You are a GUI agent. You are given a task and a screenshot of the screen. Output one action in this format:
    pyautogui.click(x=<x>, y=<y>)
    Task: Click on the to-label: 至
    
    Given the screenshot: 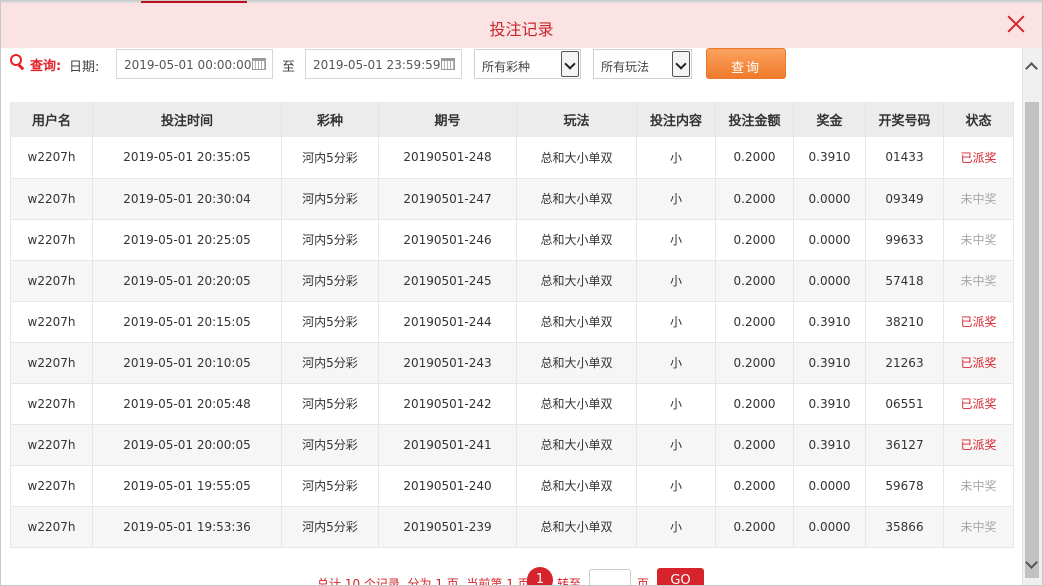 What is the action you would take?
    pyautogui.click(x=289, y=67)
    